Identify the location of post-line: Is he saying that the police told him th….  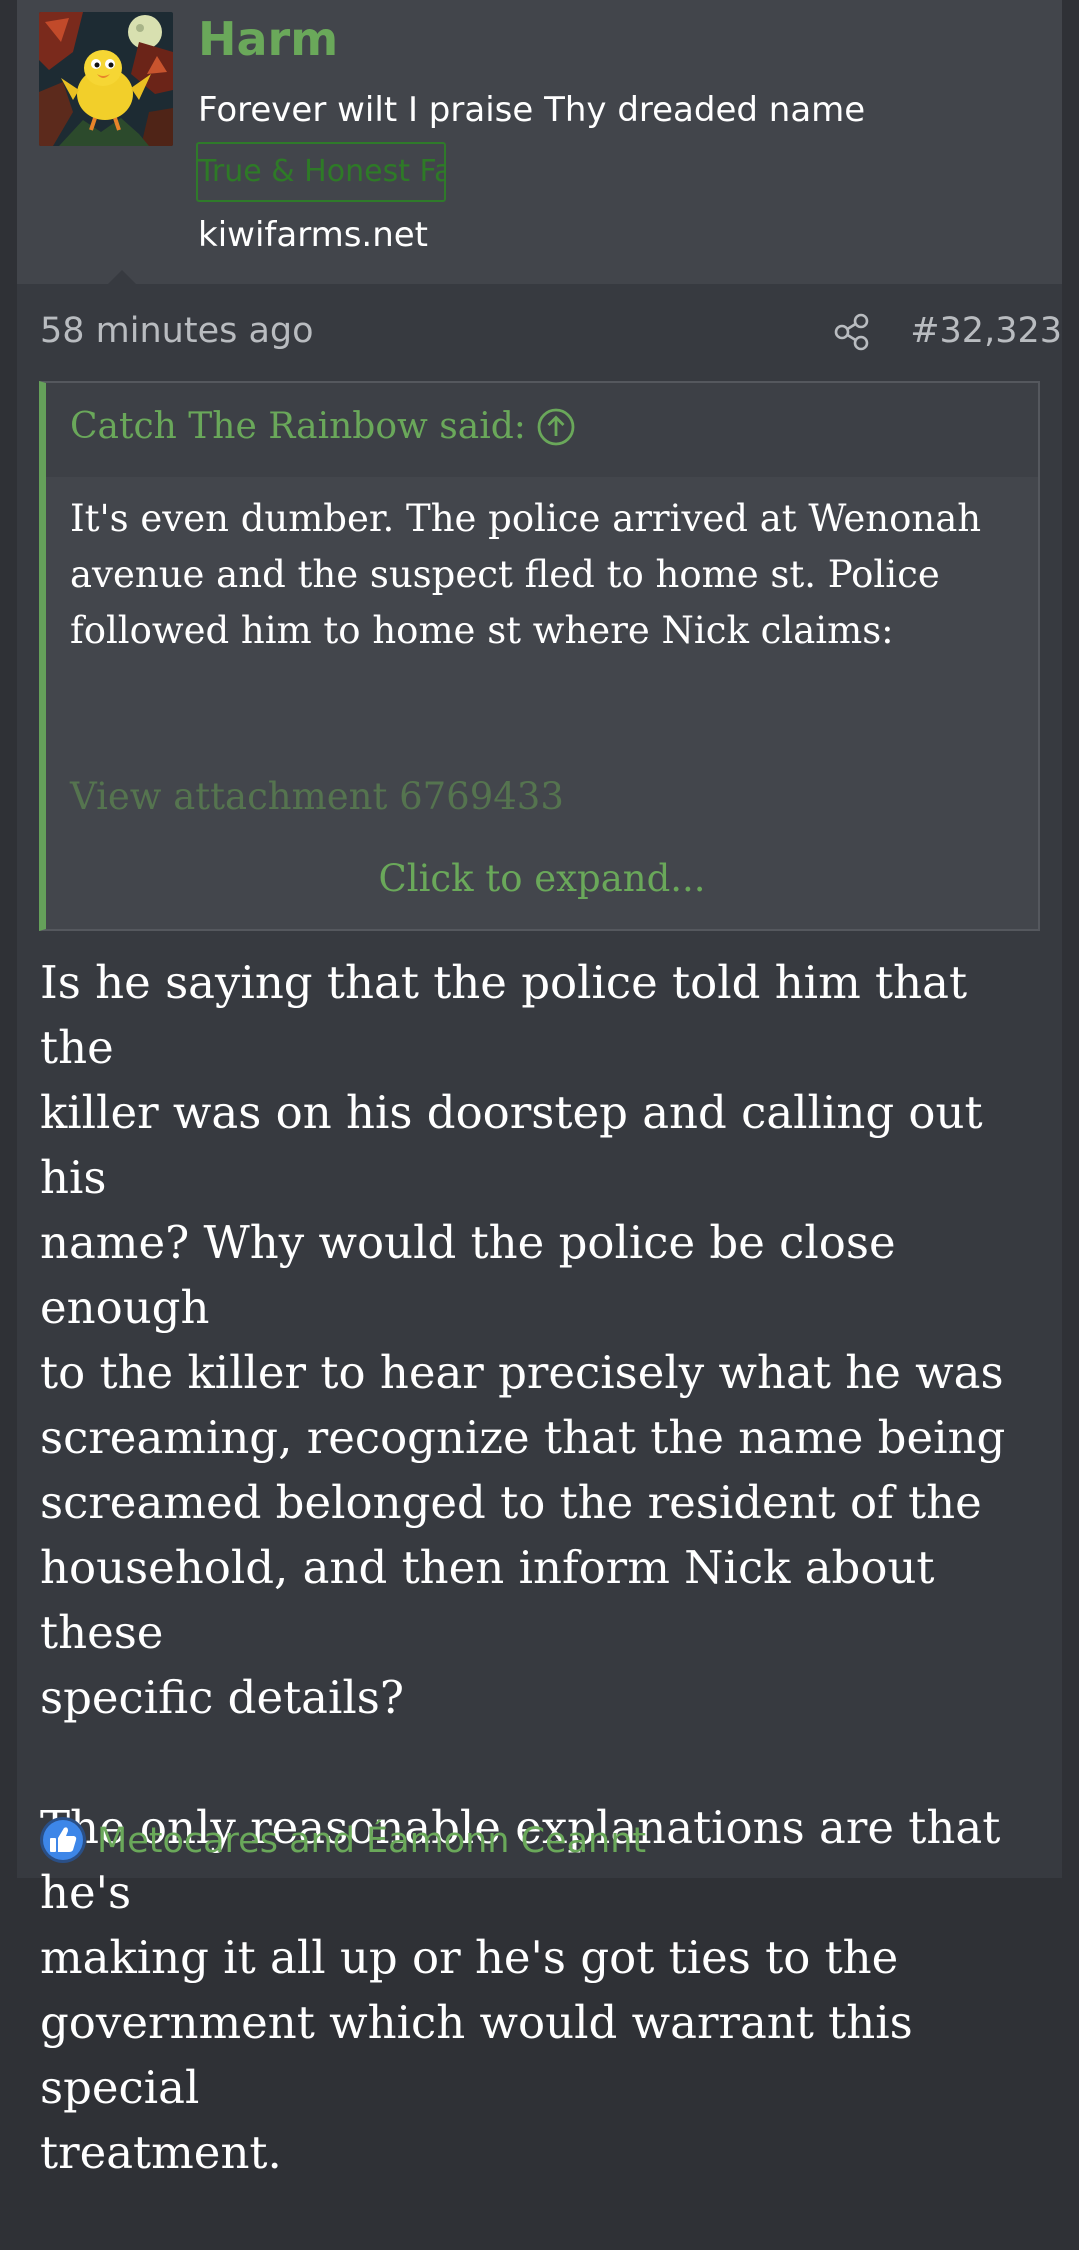
(504, 1015).